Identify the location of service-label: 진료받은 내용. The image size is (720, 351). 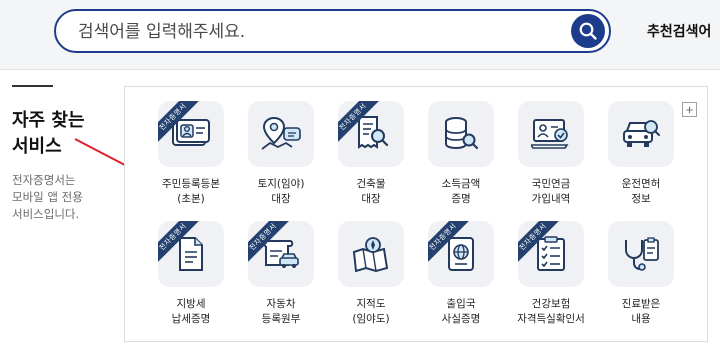
(641, 312).